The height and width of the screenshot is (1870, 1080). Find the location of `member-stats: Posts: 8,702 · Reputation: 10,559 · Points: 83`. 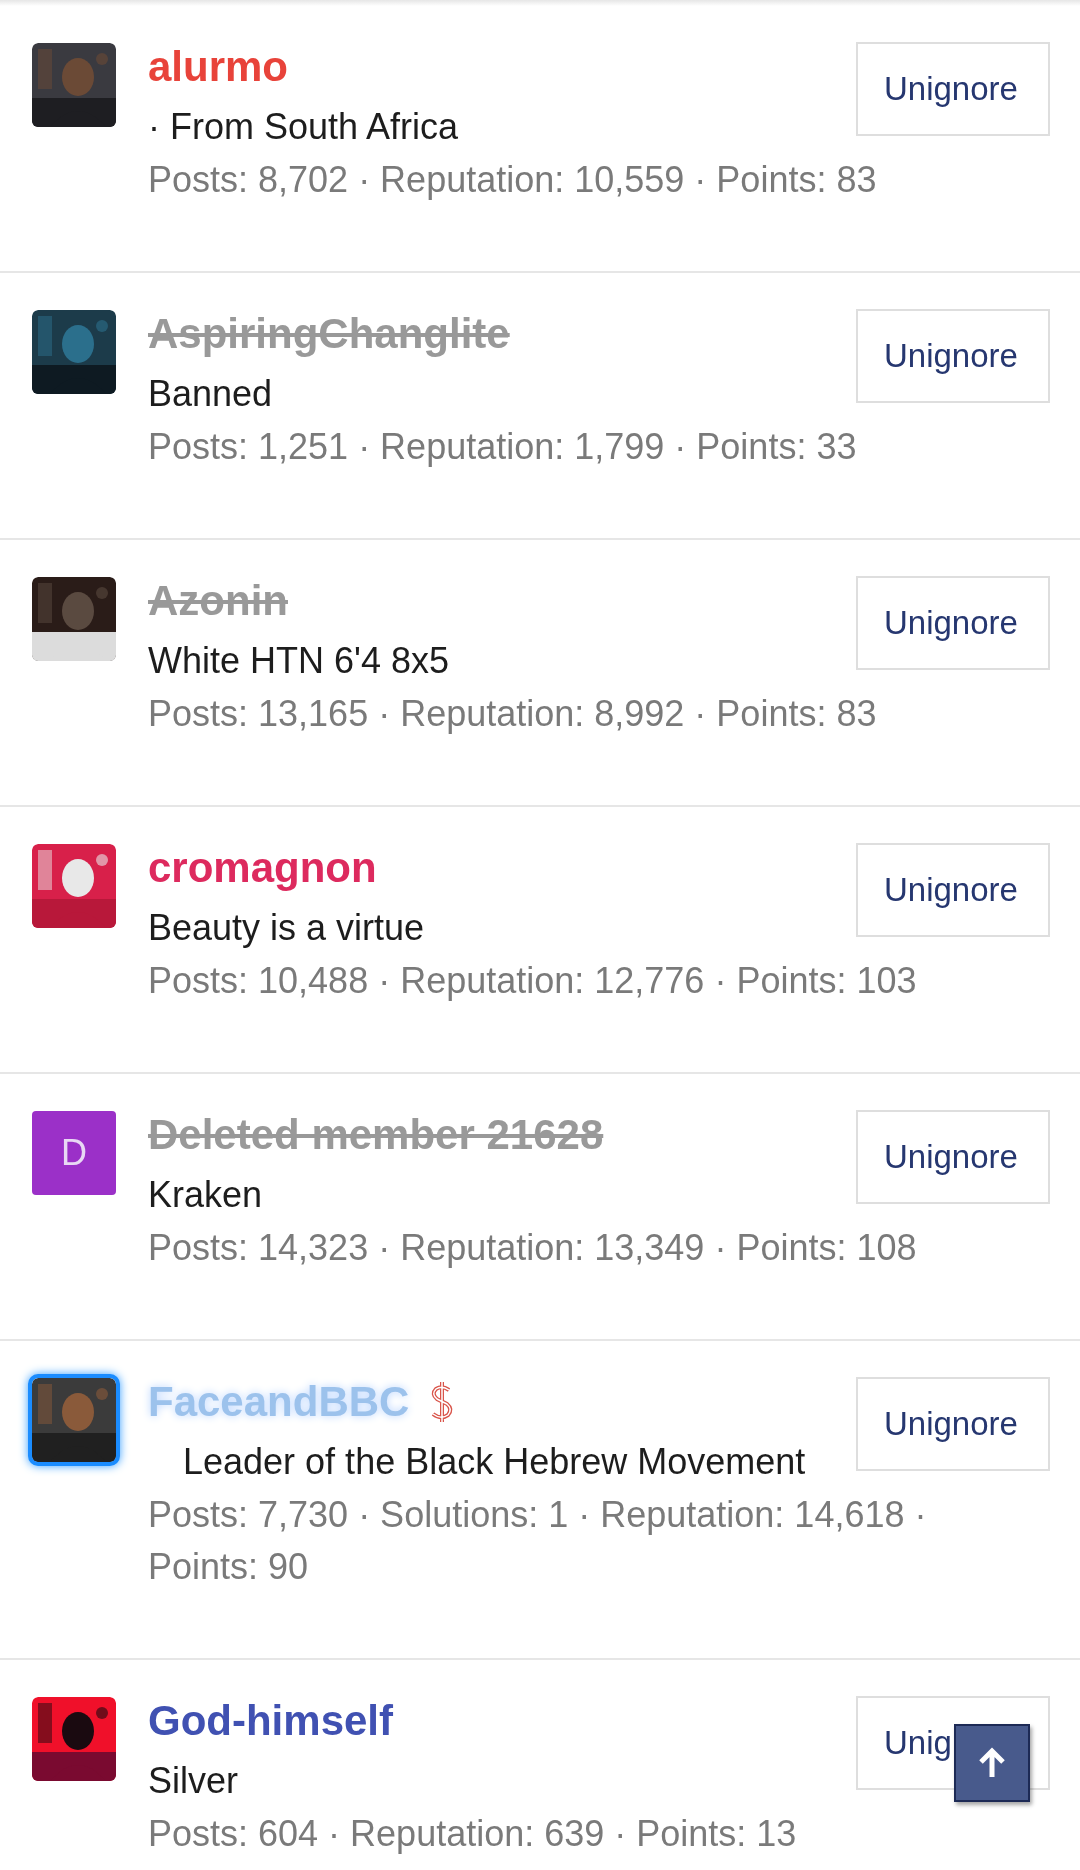

member-stats: Posts: 8,702 · Reputation: 10,559 · Points: 83 is located at coordinates (512, 180).